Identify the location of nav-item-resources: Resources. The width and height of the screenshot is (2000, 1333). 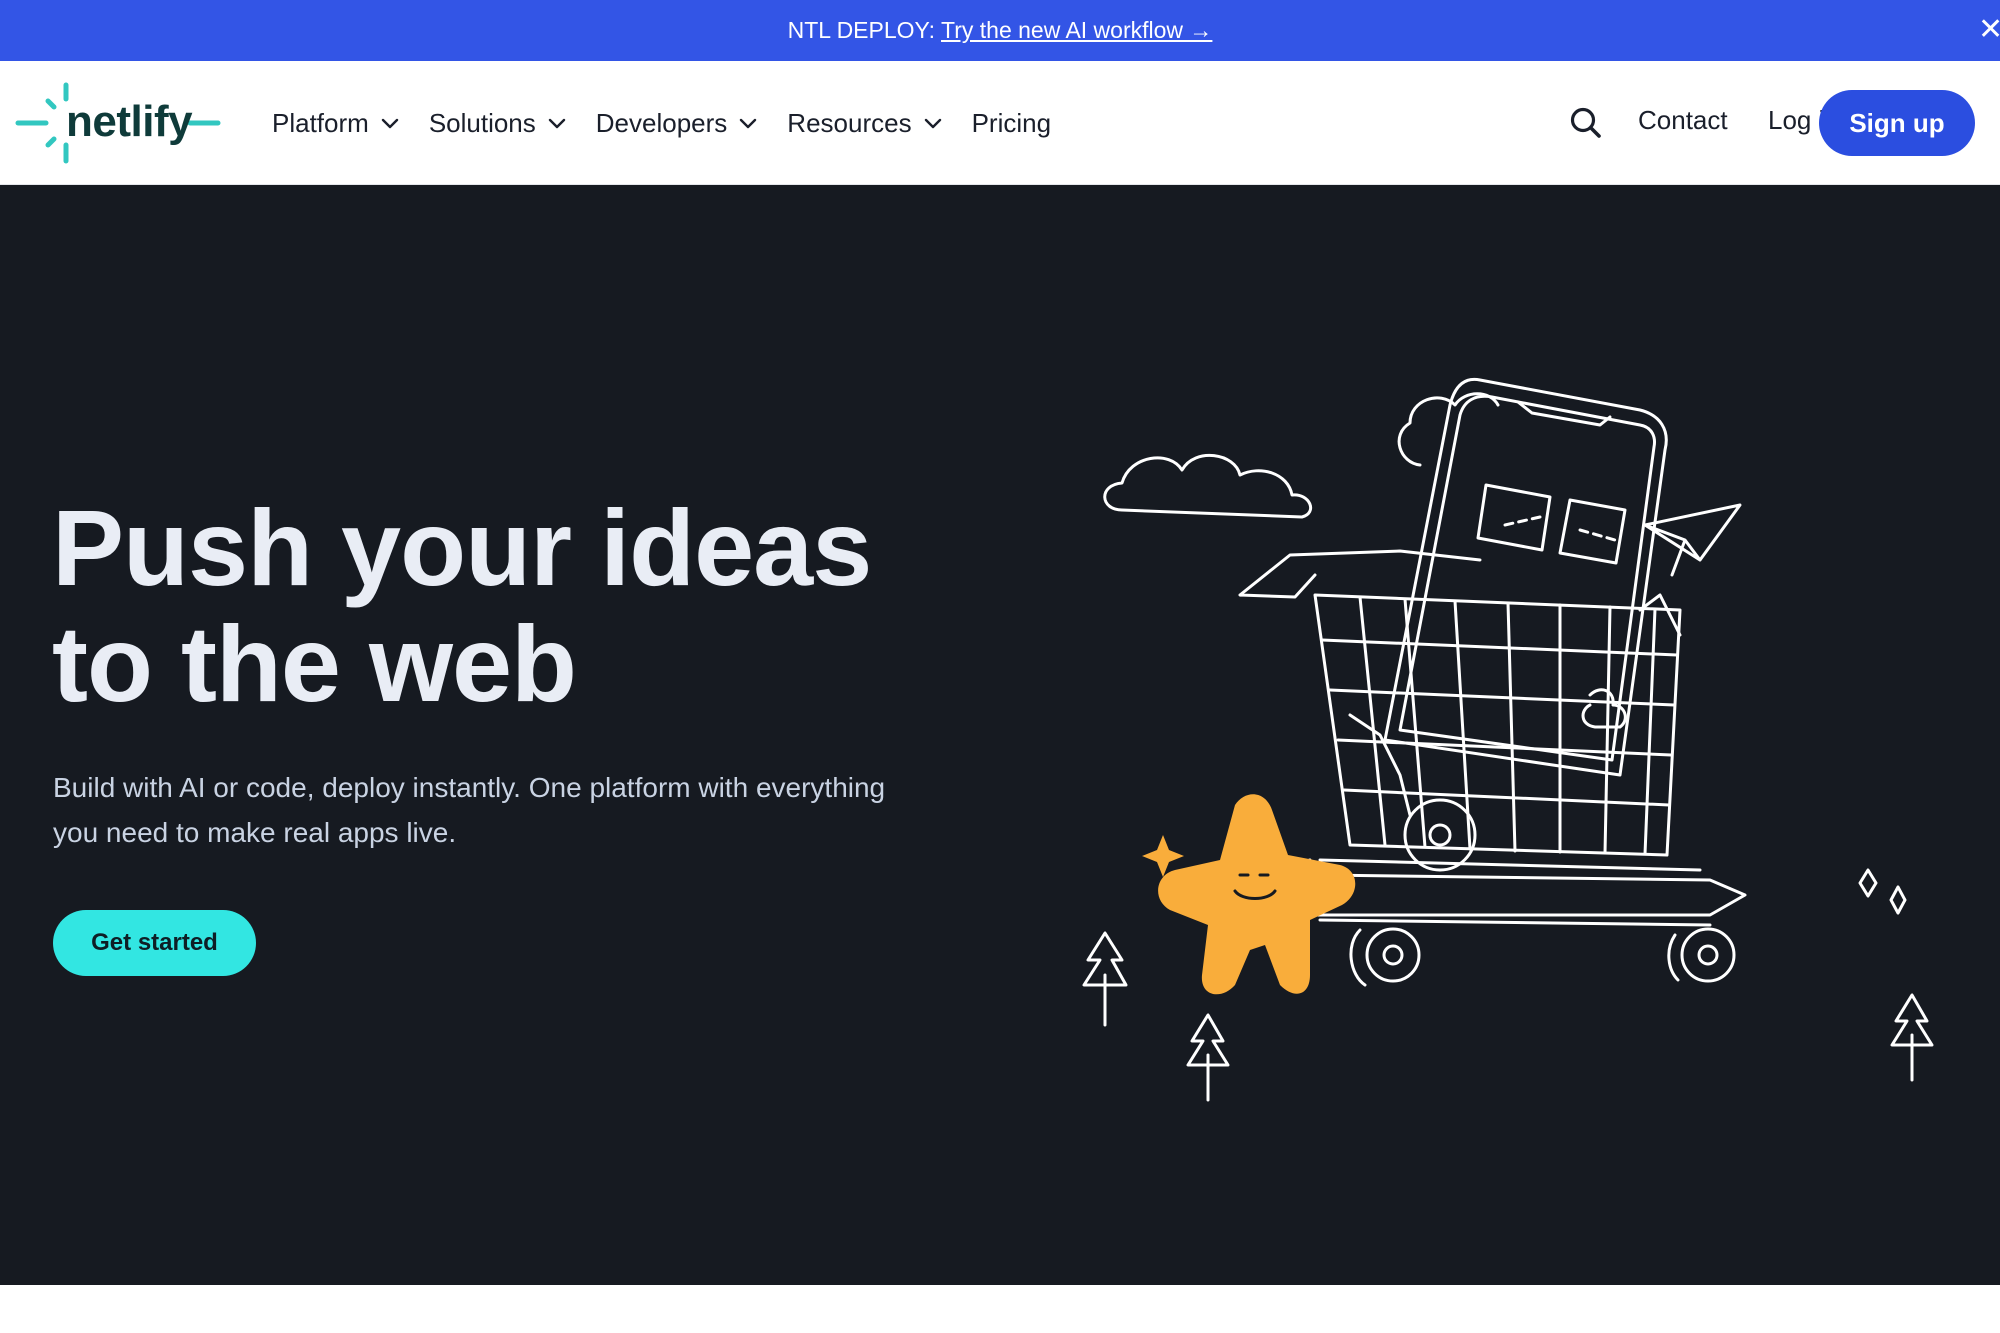
(865, 123).